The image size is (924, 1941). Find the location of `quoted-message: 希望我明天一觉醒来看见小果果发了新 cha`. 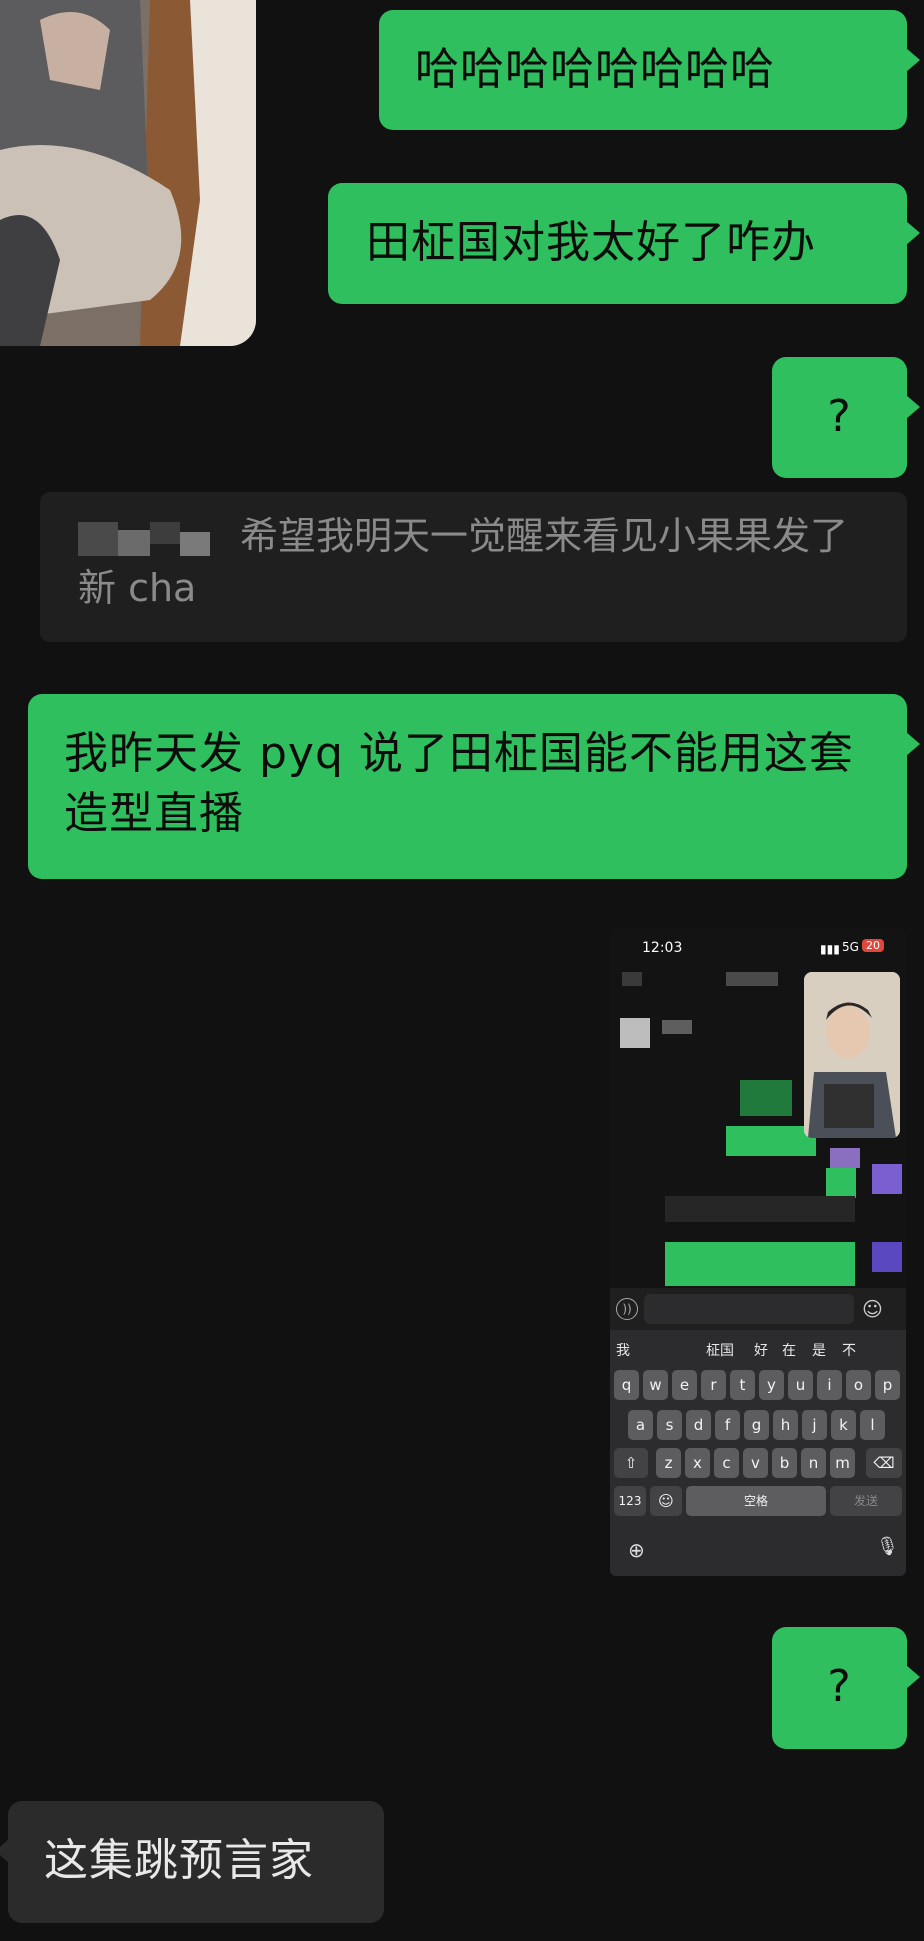

quoted-message: 希望我明天一觉醒来看见小果果发了新 cha is located at coordinates (473, 567).